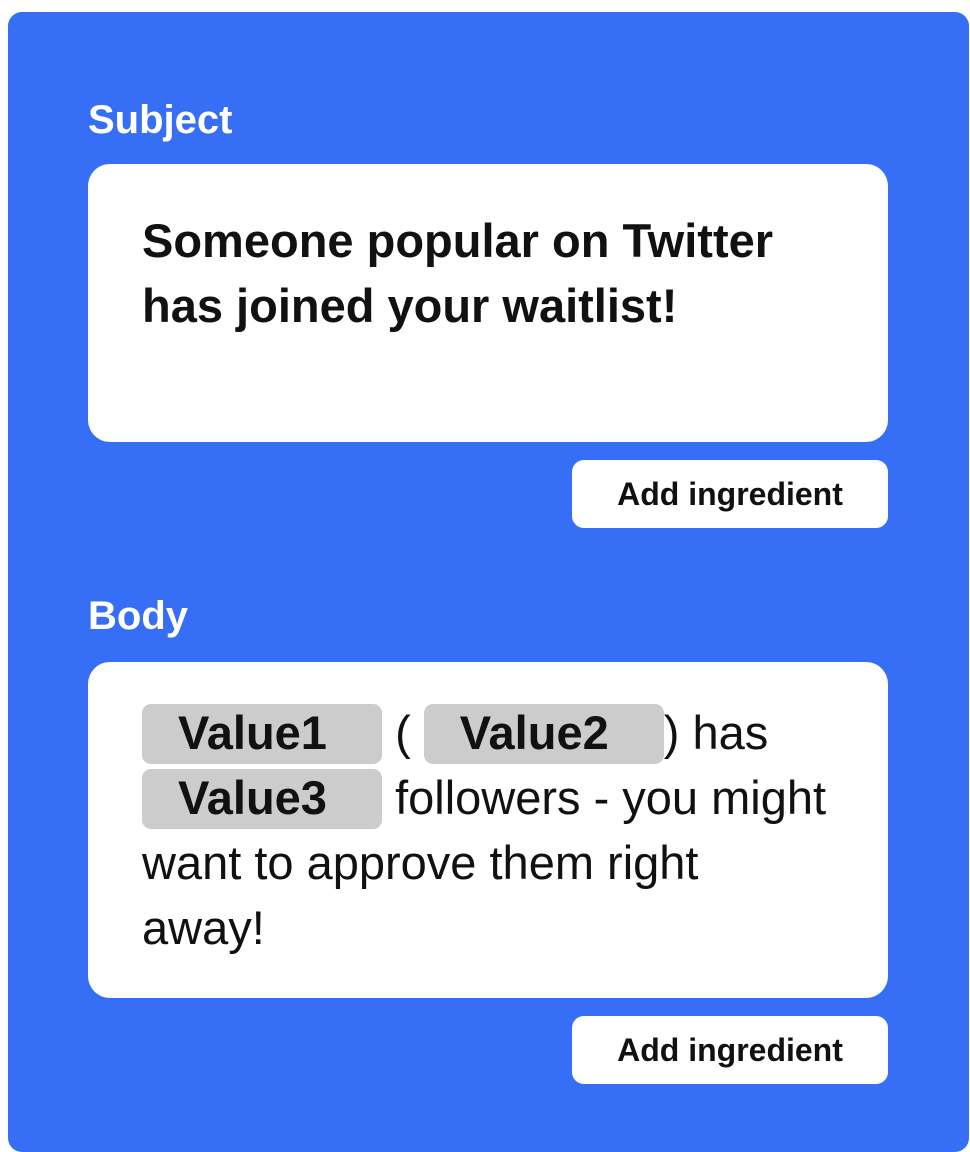 Image resolution: width=970 pixels, height=1152 pixels. Describe the element at coordinates (403, 732) in the screenshot. I see `body-text-open-paren: (` at that location.